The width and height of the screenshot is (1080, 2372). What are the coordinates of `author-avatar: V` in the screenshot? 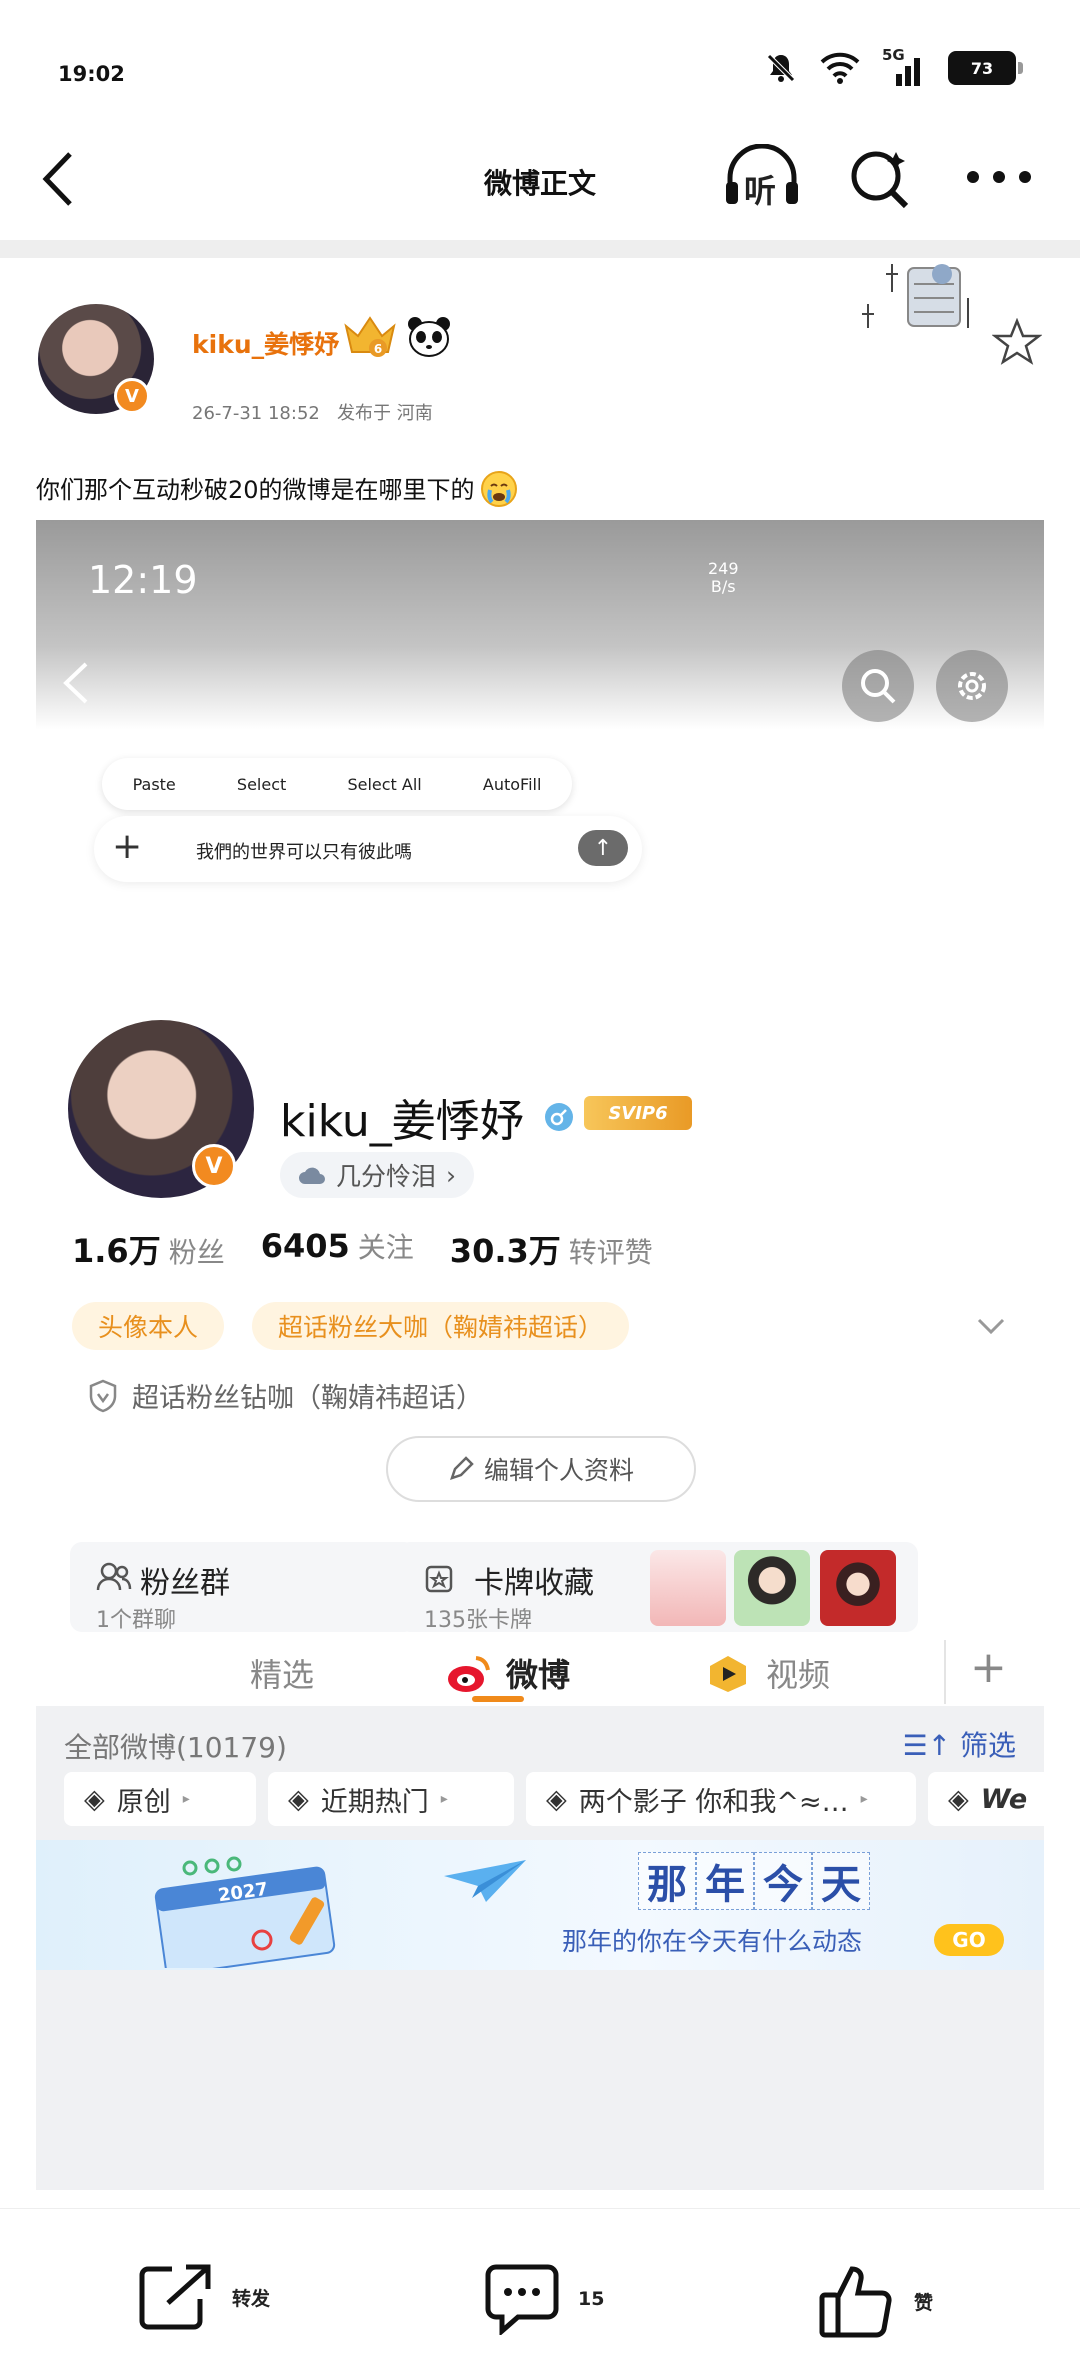 It's located at (96, 359).